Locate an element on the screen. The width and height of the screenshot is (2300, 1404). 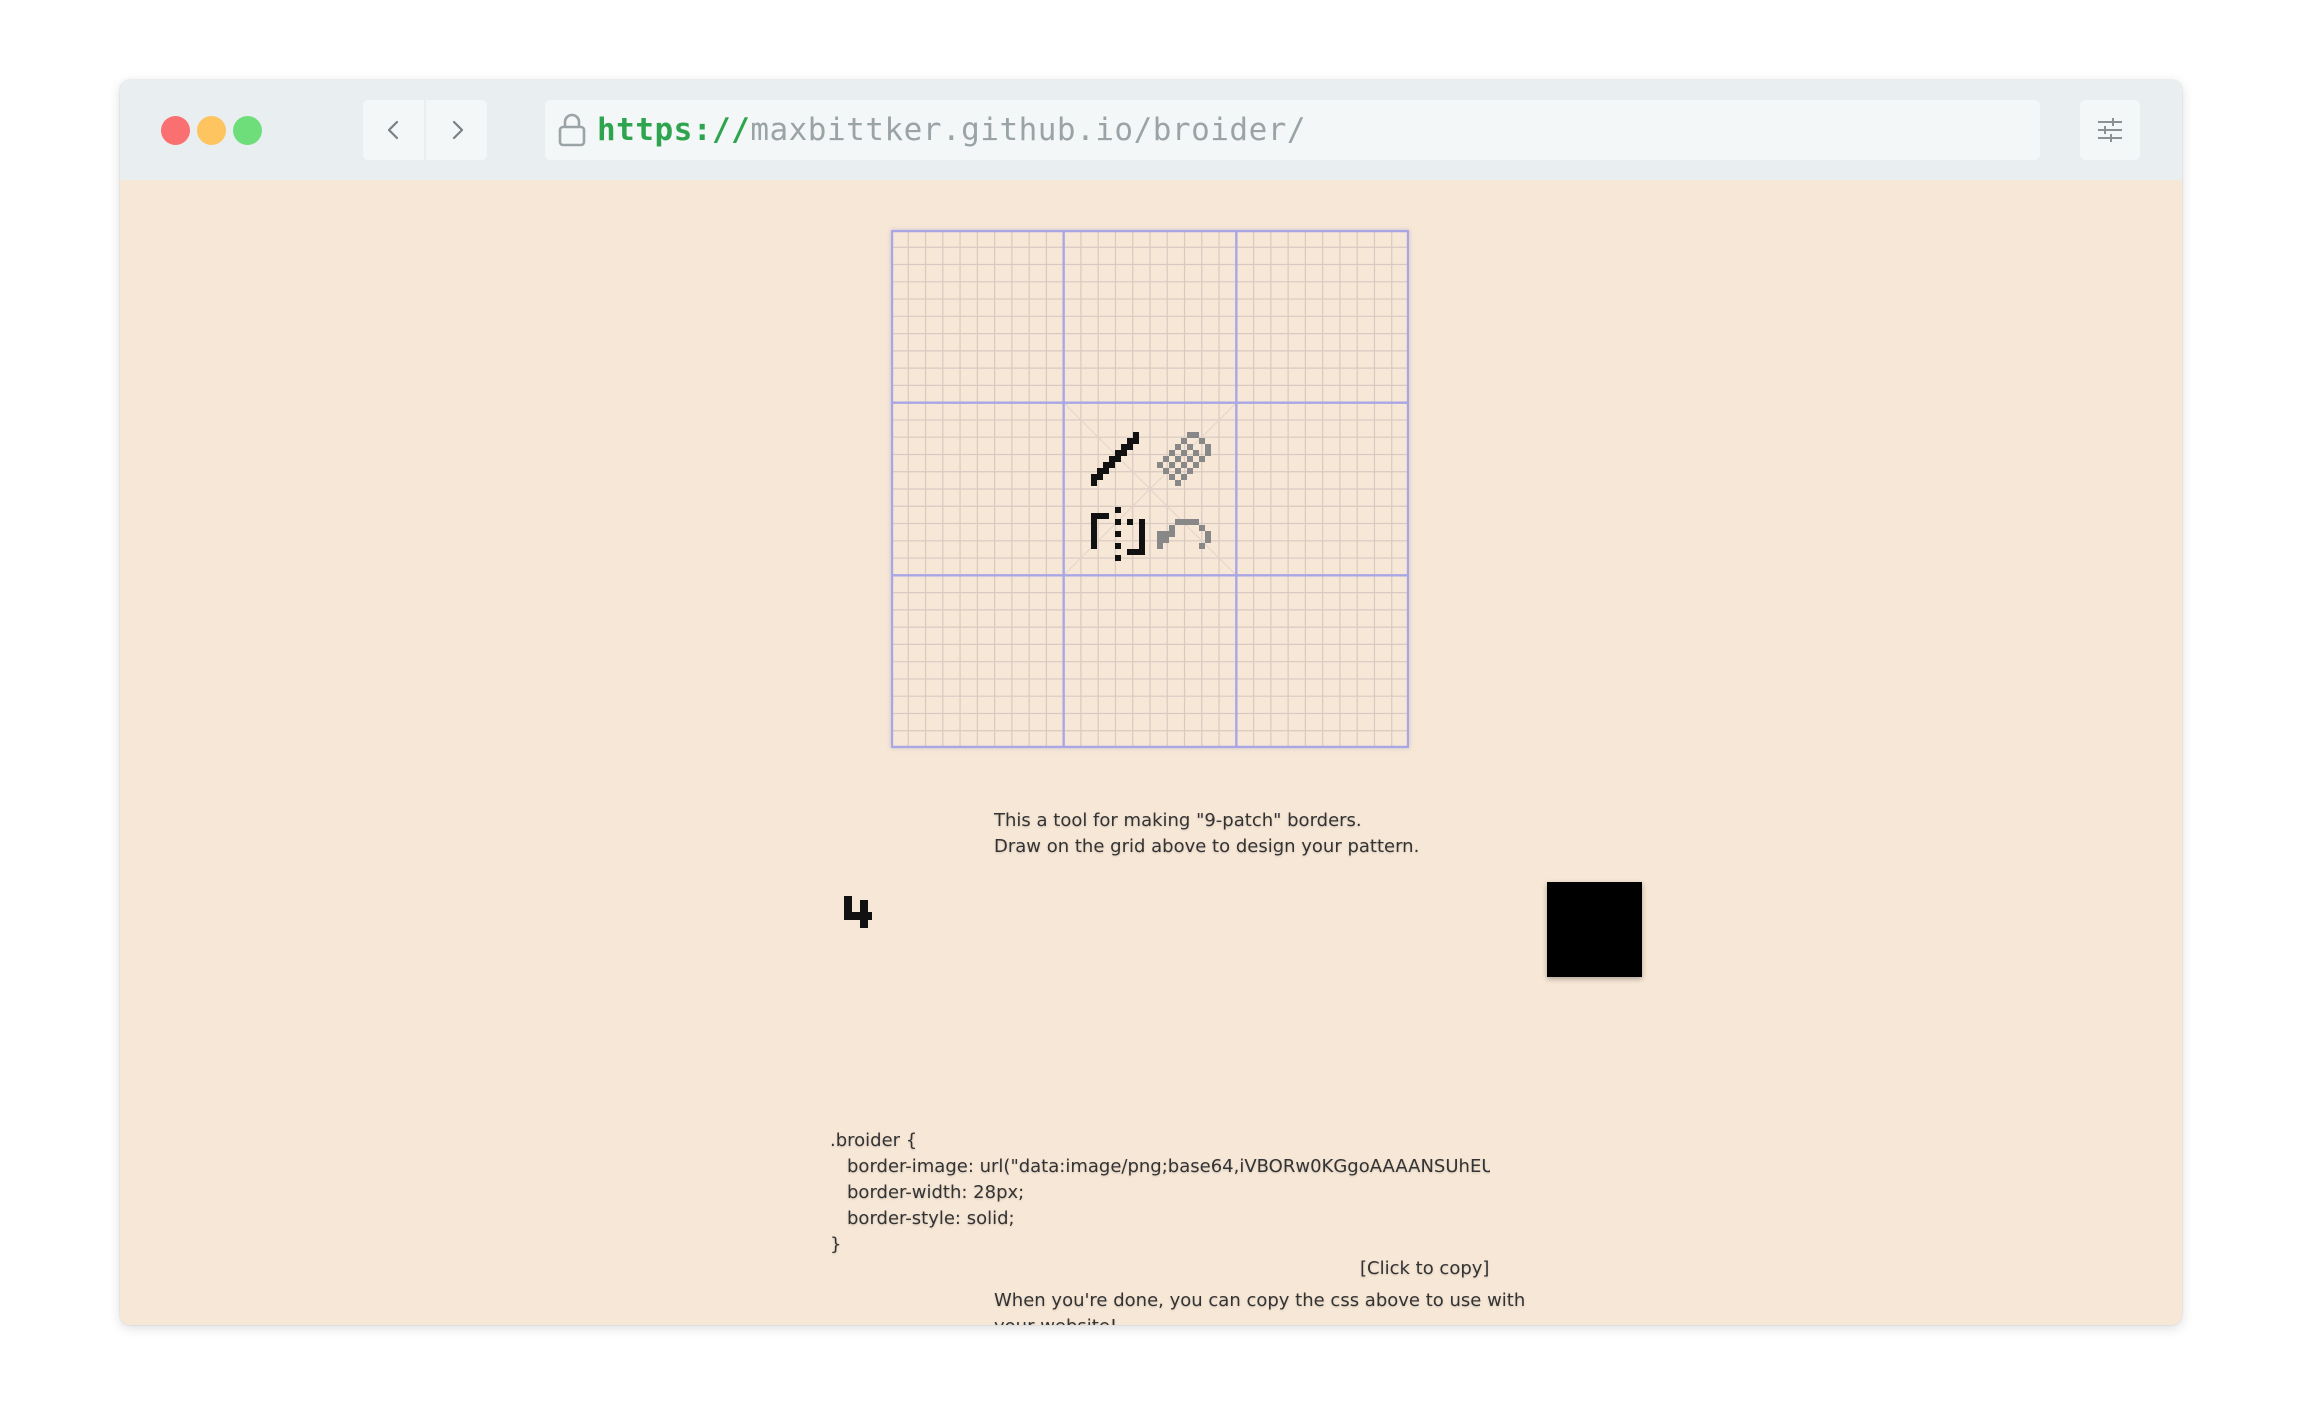
erase-tool-button is located at coordinates (1184, 459).